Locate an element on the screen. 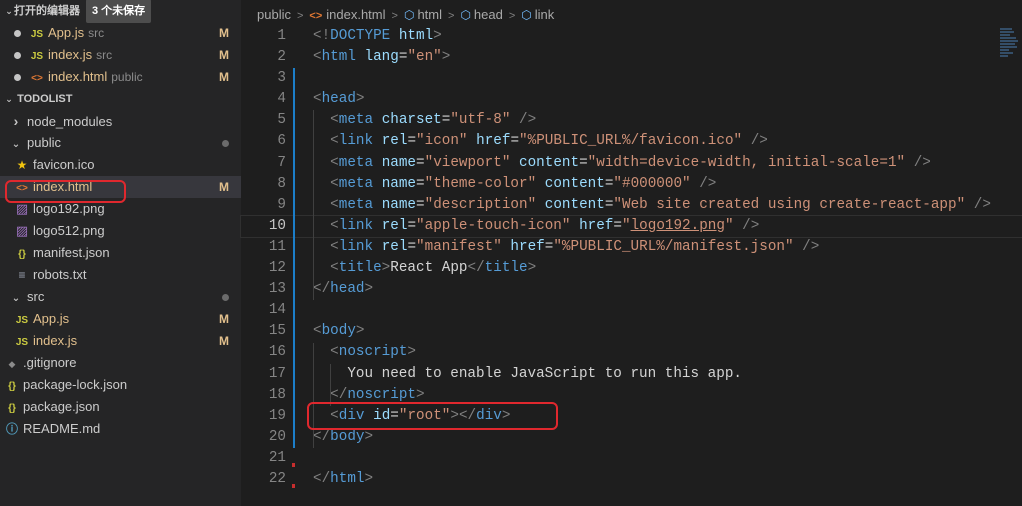 The height and width of the screenshot is (506, 1022). code-token: "theme-color" is located at coordinates (480, 183).